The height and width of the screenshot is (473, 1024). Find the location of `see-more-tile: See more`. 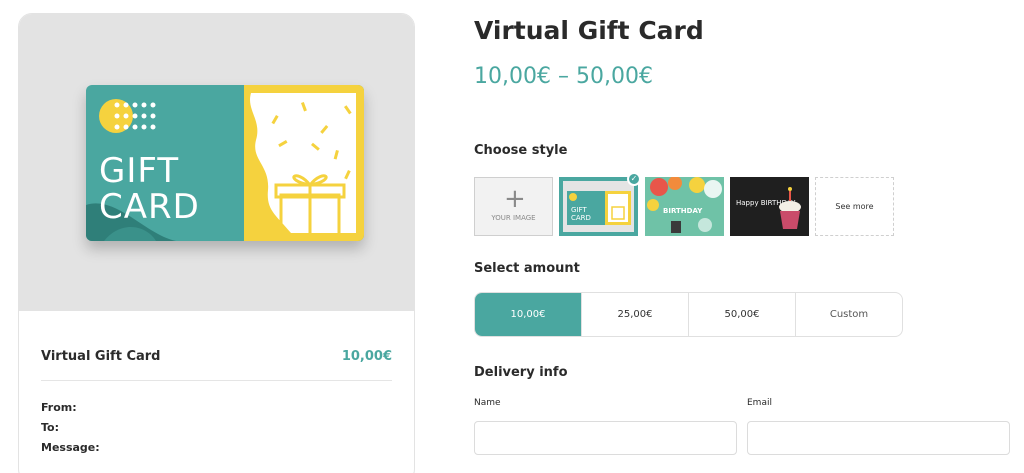

see-more-tile: See more is located at coordinates (854, 206).